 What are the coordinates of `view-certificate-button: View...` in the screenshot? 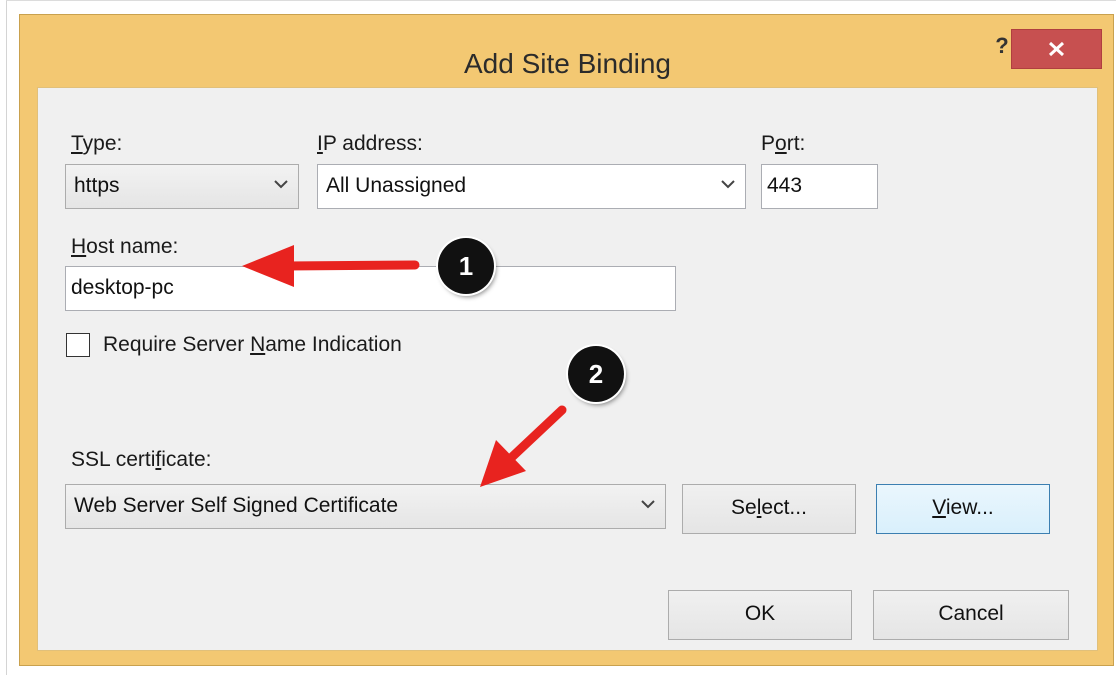 It's located at (963, 509).